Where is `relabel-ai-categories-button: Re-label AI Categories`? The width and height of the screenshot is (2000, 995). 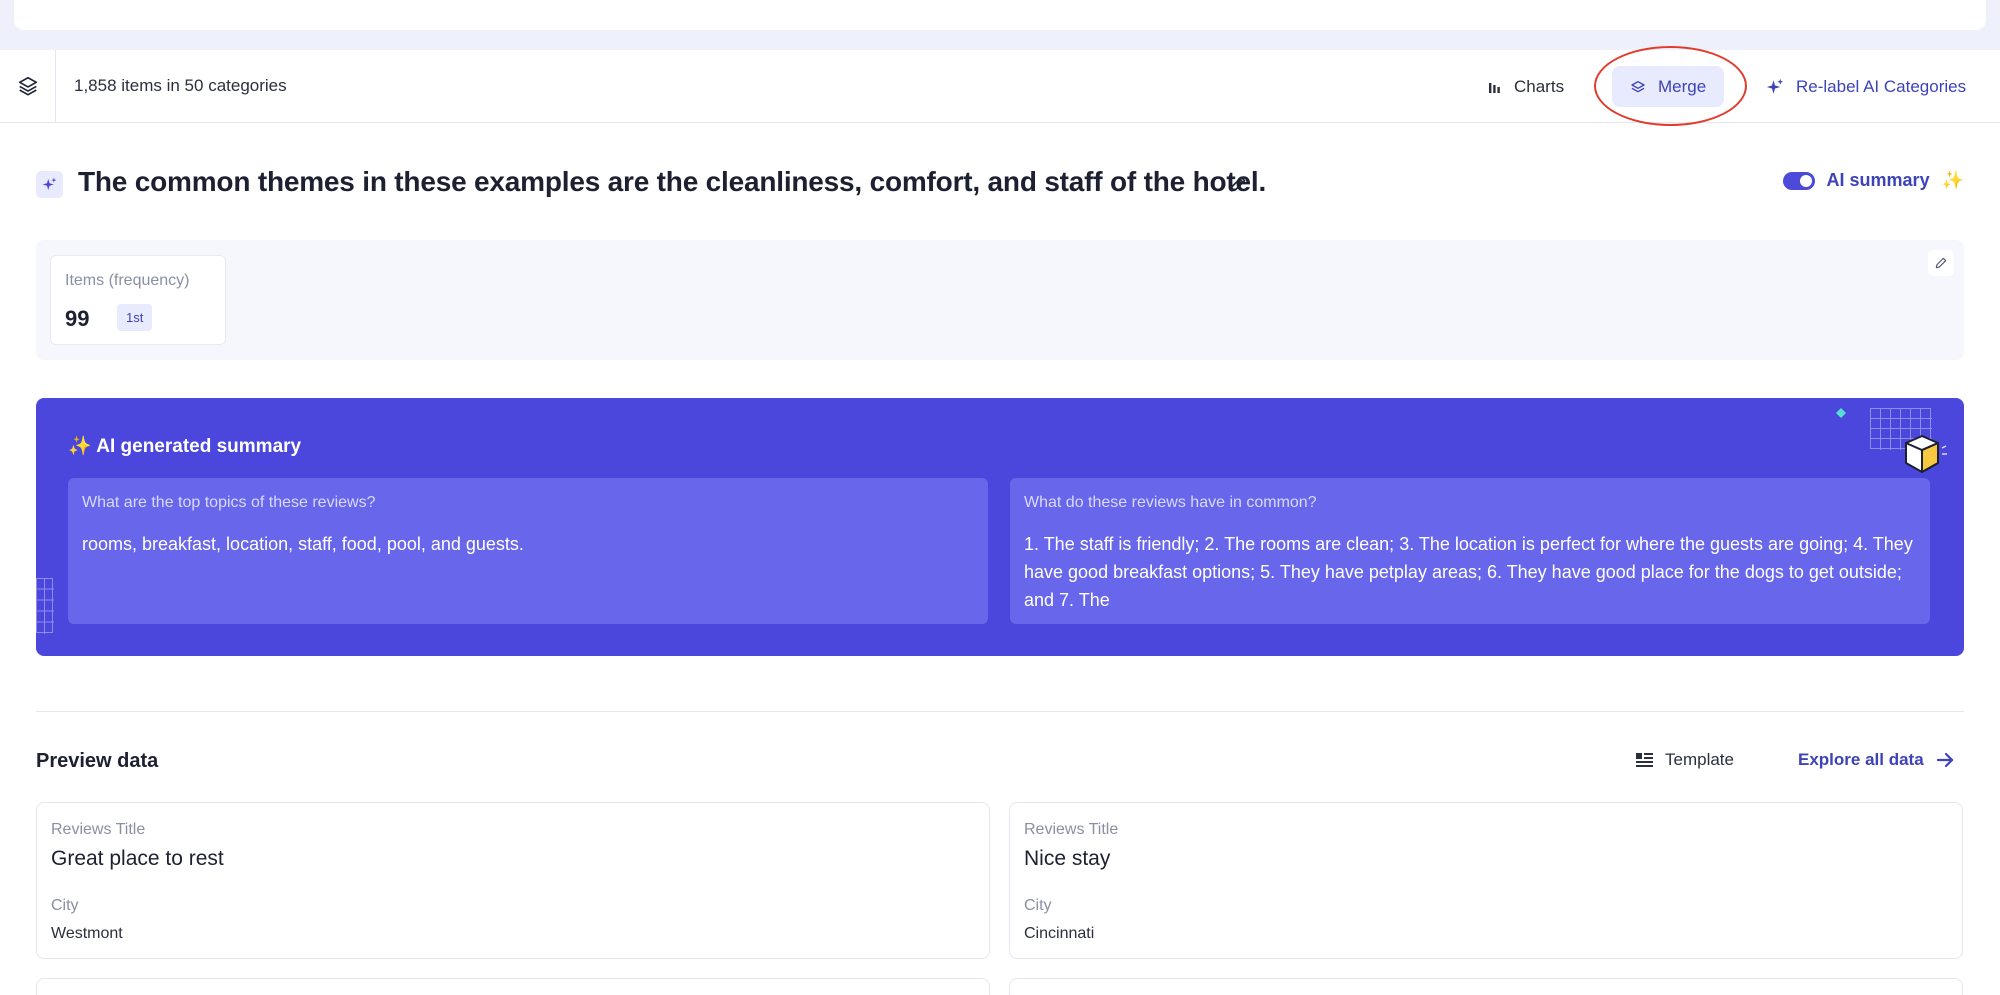
relabel-ai-categories-button: Re-label AI Categories is located at coordinates (1866, 86).